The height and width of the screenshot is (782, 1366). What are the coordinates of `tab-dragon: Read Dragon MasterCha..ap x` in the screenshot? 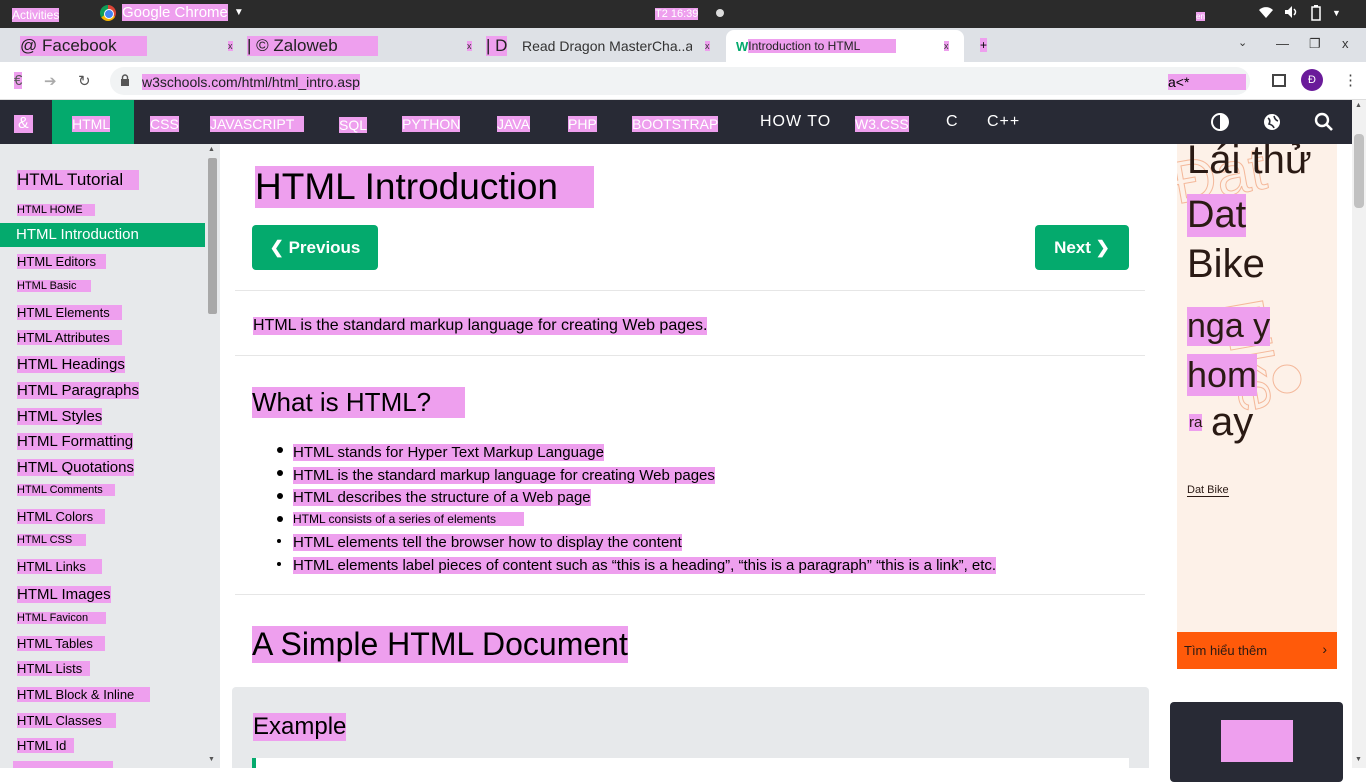 It's located at (619, 46).